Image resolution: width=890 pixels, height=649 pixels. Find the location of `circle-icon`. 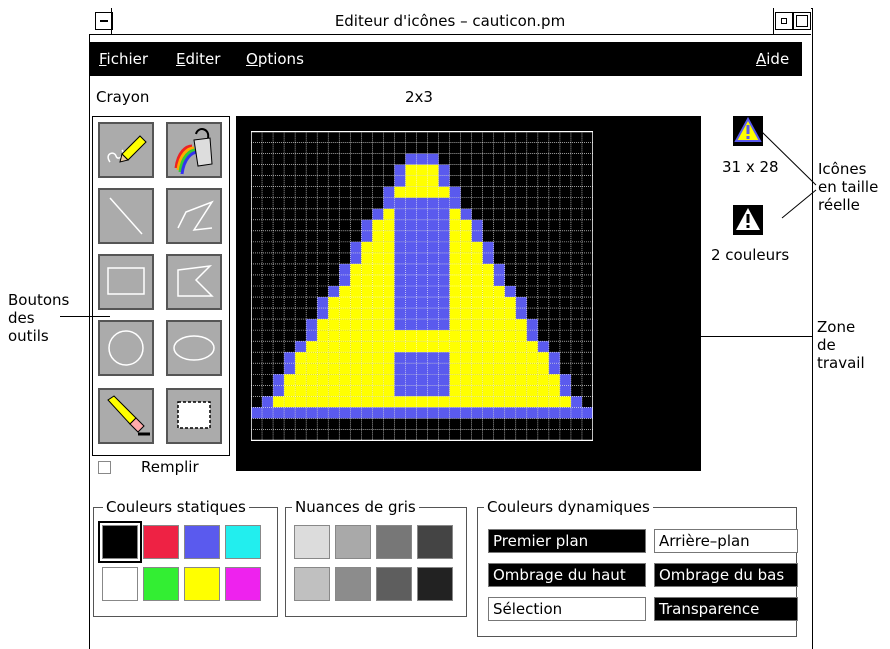

circle-icon is located at coordinates (126, 348).